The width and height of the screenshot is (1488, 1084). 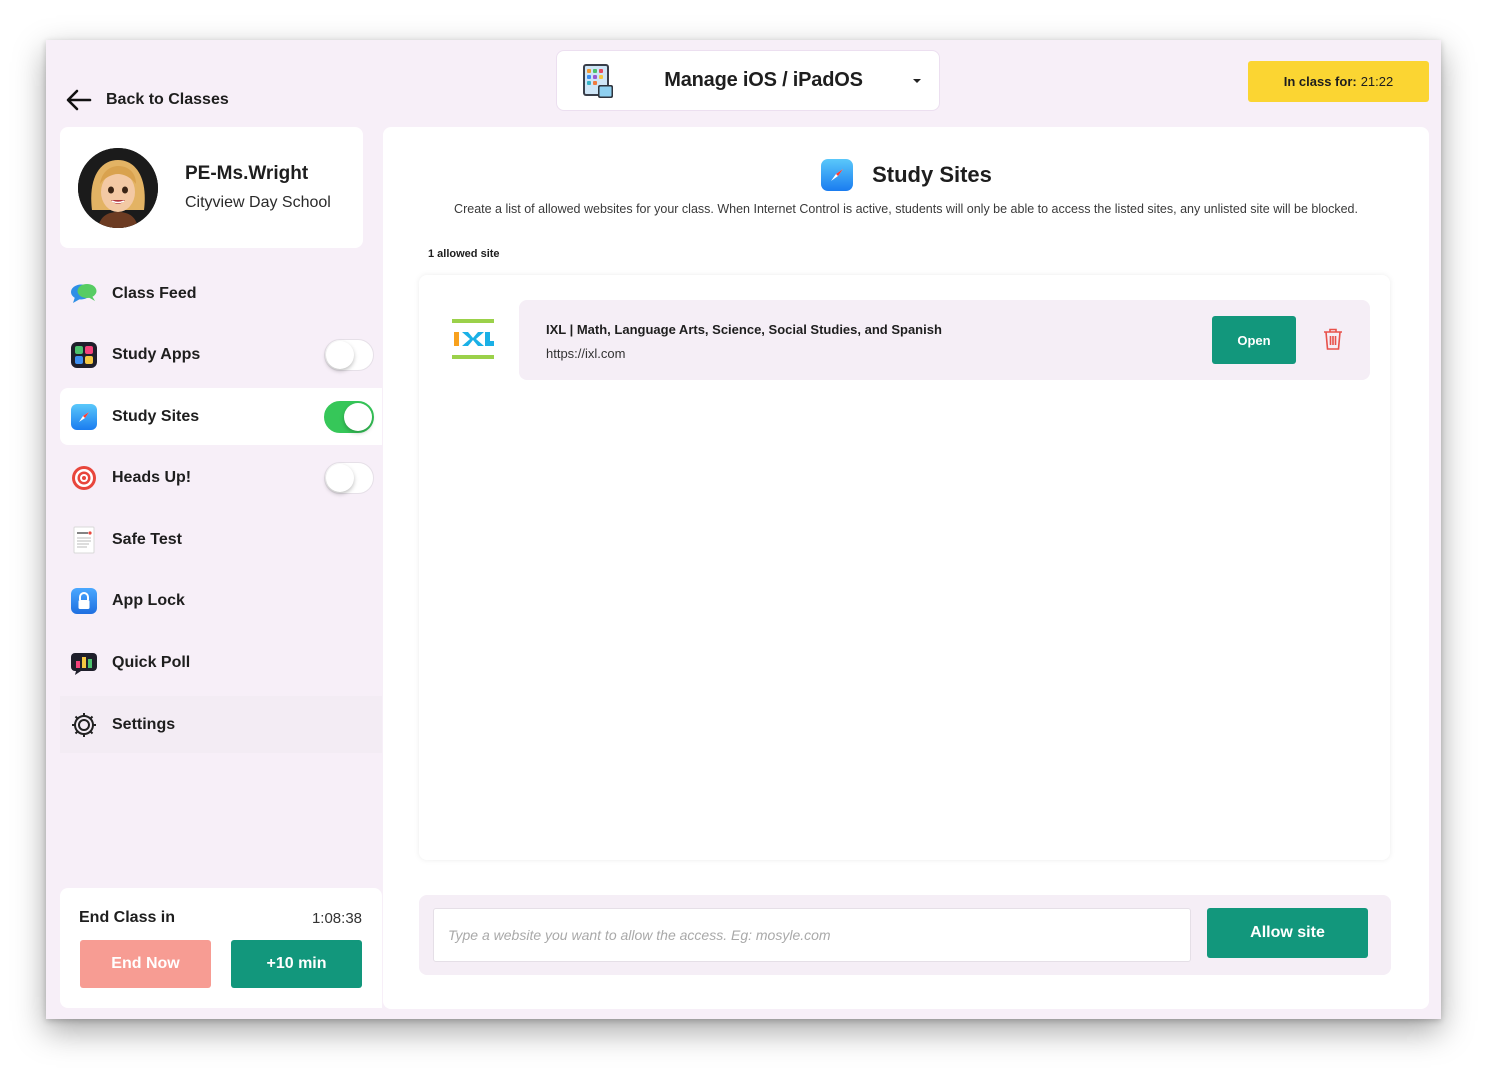 What do you see at coordinates (84, 294) in the screenshot?
I see `chat-bubbles-icon` at bounding box center [84, 294].